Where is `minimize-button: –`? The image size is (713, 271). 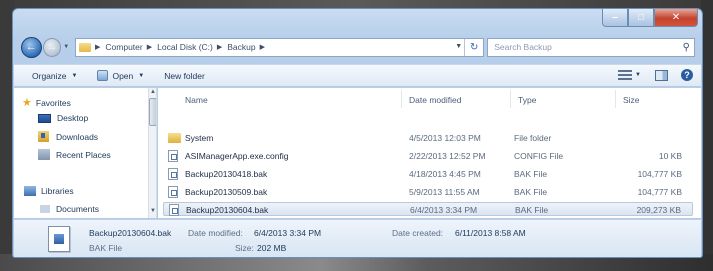 minimize-button: – is located at coordinates (615, 18).